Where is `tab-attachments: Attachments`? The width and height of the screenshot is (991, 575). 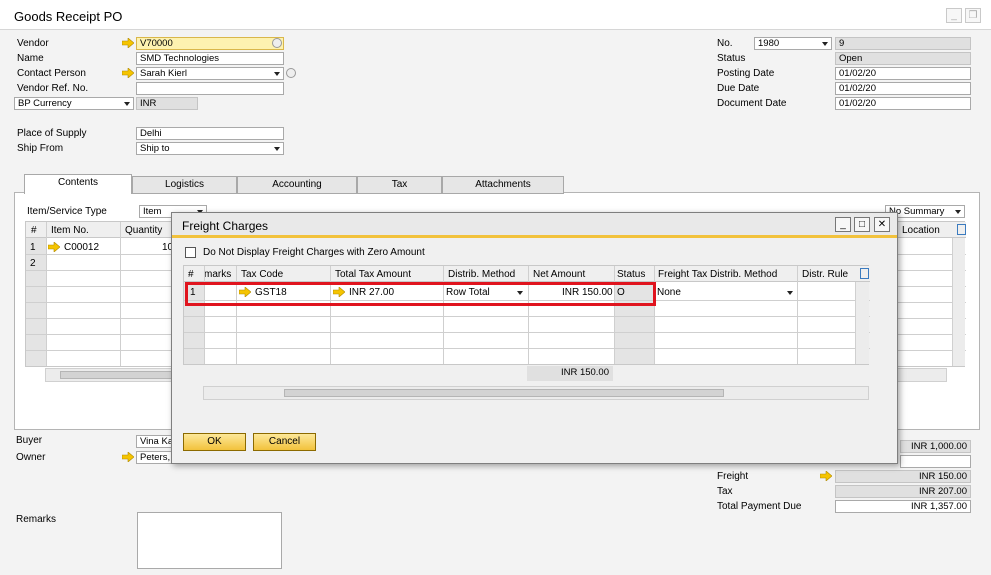 tab-attachments: Attachments is located at coordinates (503, 185).